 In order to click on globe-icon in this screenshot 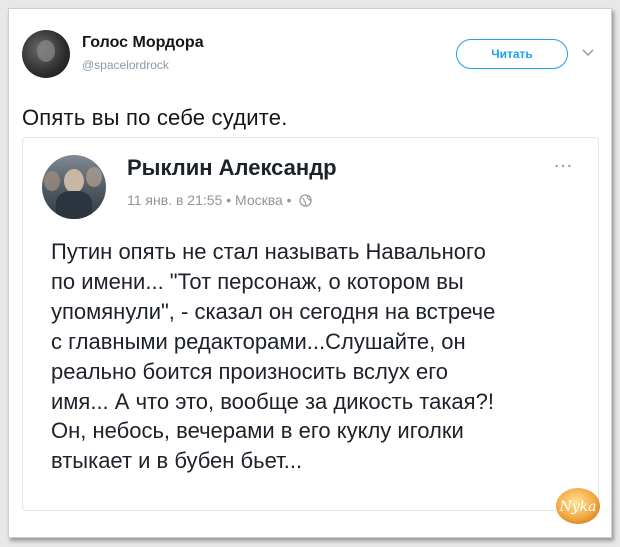, I will do `click(306, 200)`.